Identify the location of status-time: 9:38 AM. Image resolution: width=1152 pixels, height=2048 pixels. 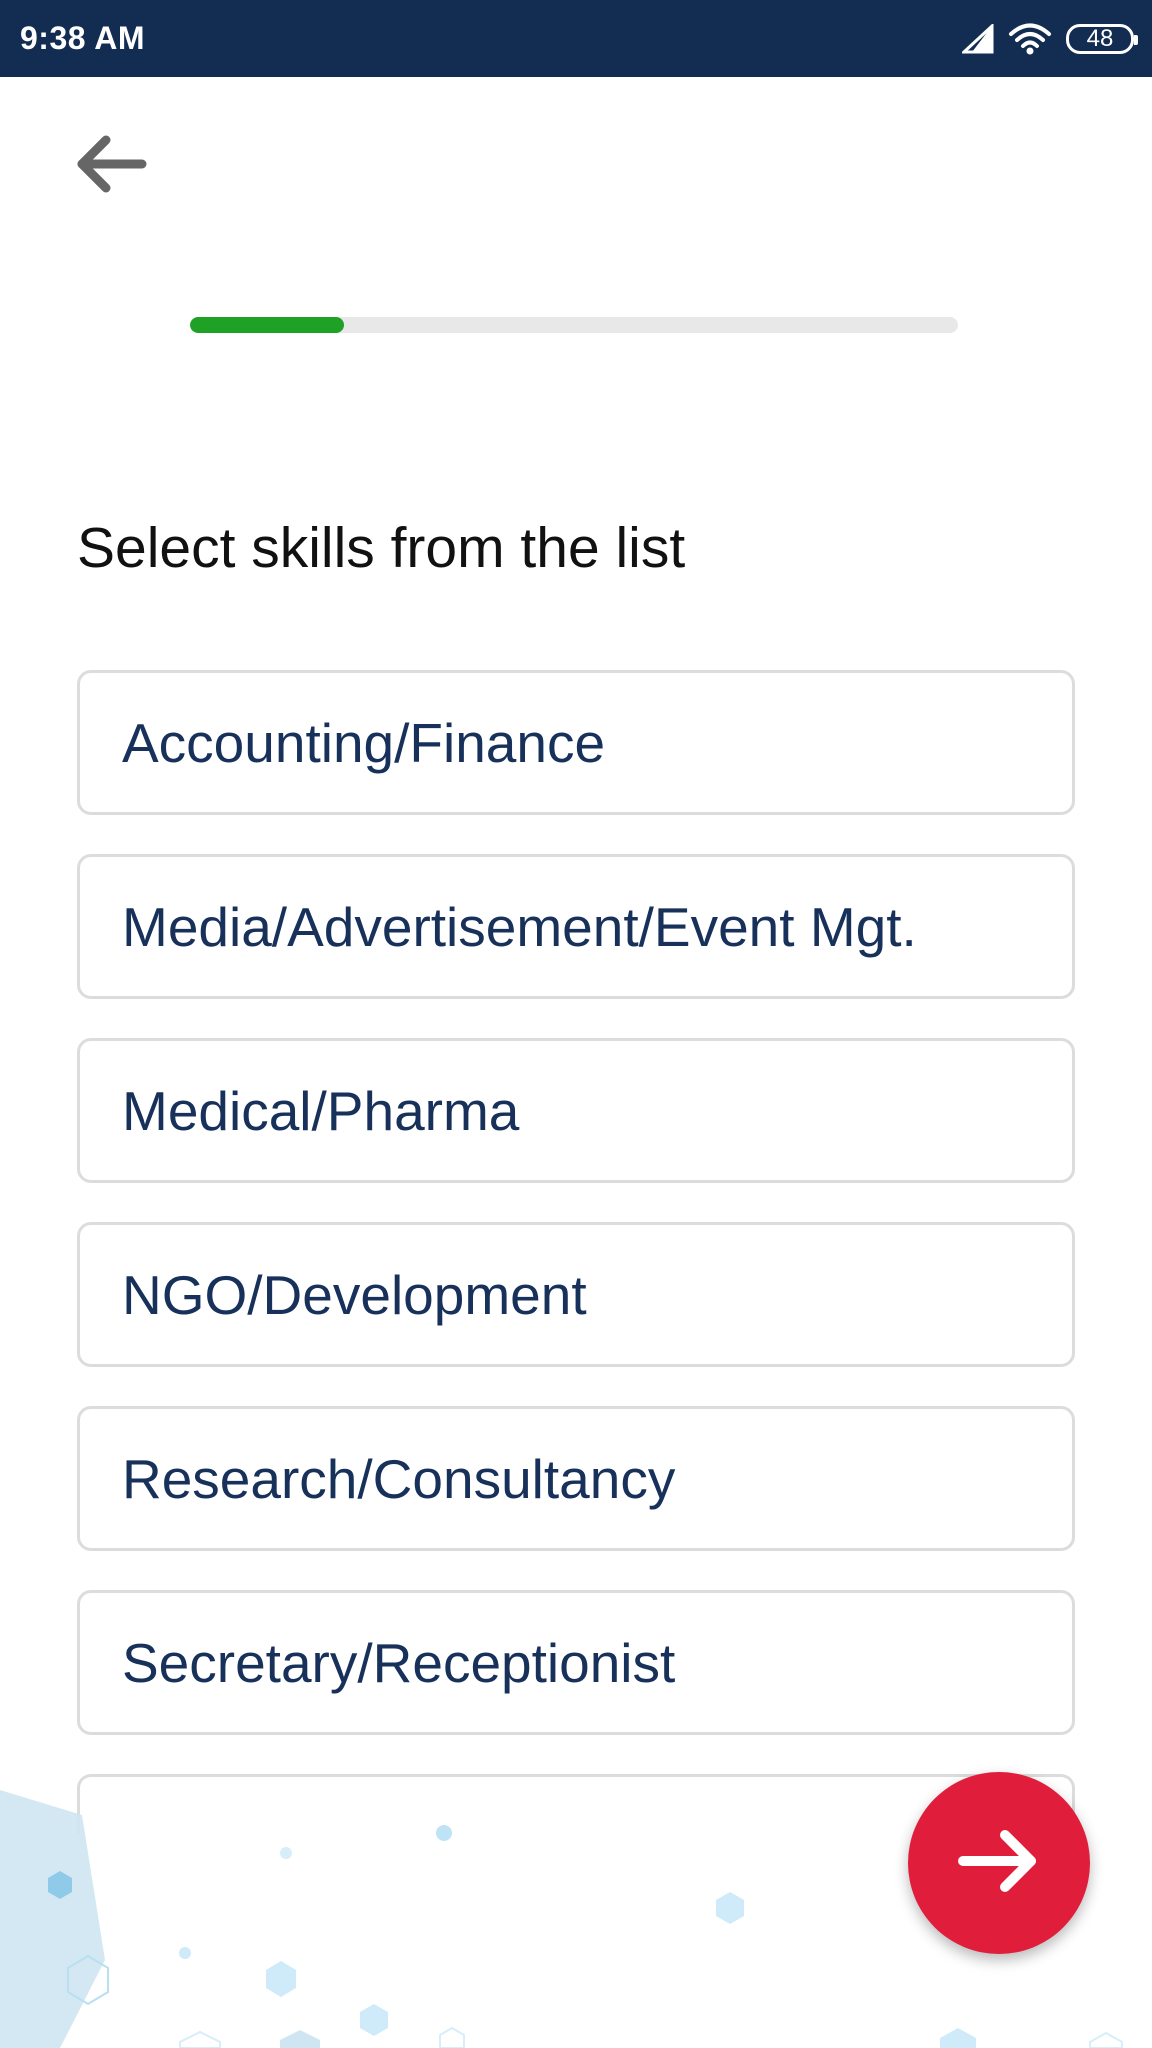
(83, 38).